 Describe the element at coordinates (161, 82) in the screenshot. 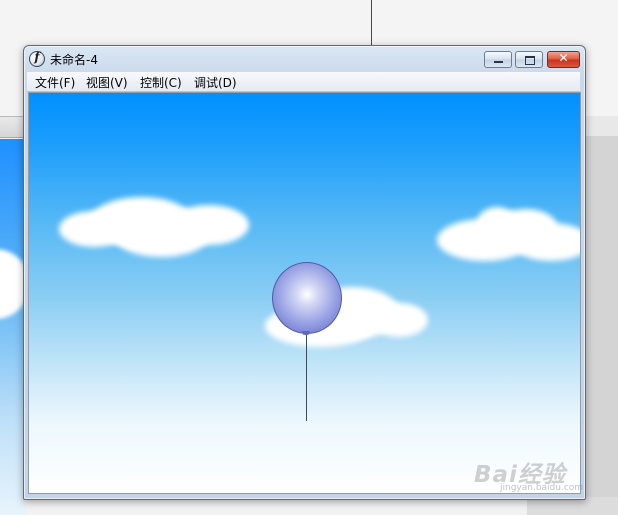

I see `menu-control: 控制(C)` at that location.